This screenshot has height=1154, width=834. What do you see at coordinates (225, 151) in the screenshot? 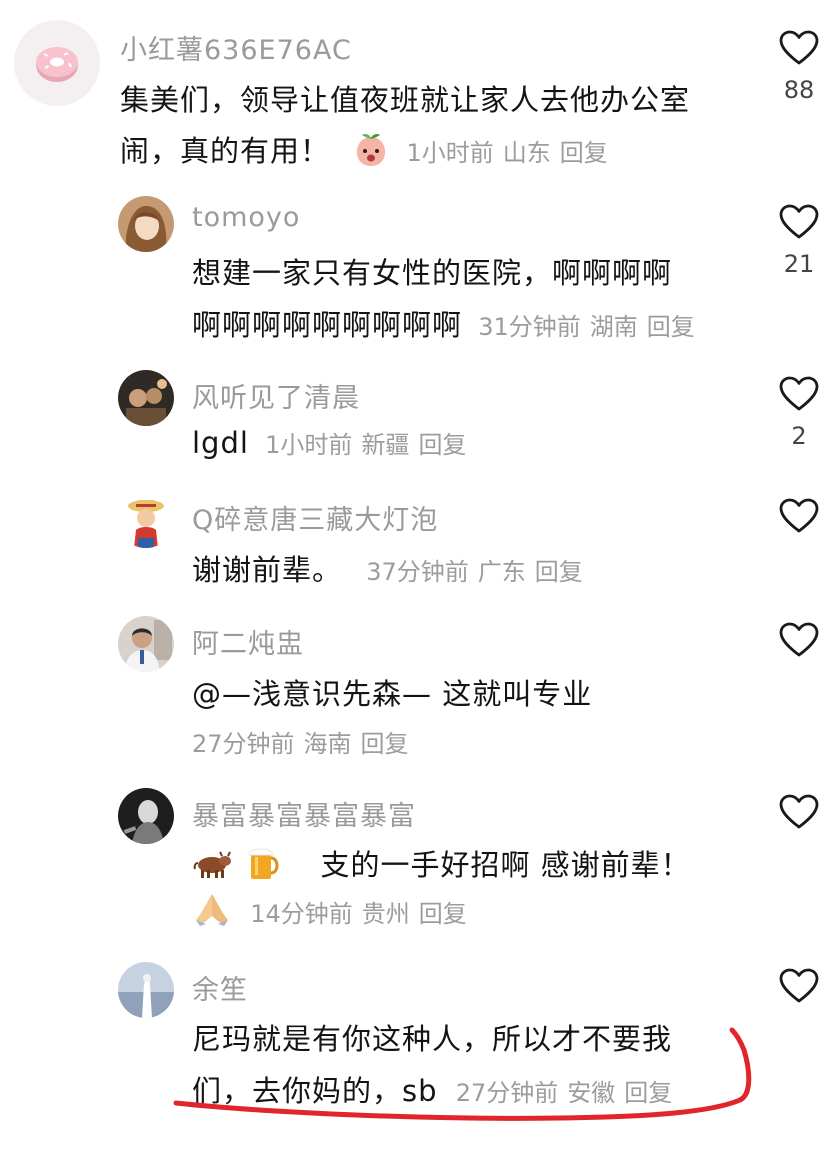
I see `comment-text: 闹，真的有用！` at bounding box center [225, 151].